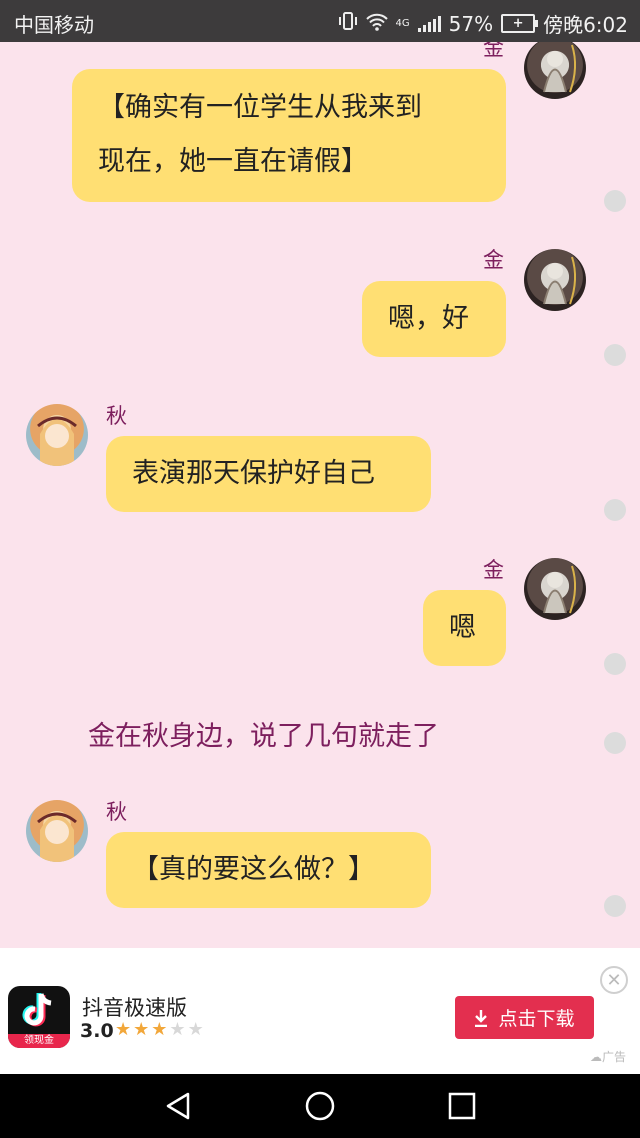 The image size is (640, 1138). What do you see at coordinates (178, 1106) in the screenshot?
I see `back-icon` at bounding box center [178, 1106].